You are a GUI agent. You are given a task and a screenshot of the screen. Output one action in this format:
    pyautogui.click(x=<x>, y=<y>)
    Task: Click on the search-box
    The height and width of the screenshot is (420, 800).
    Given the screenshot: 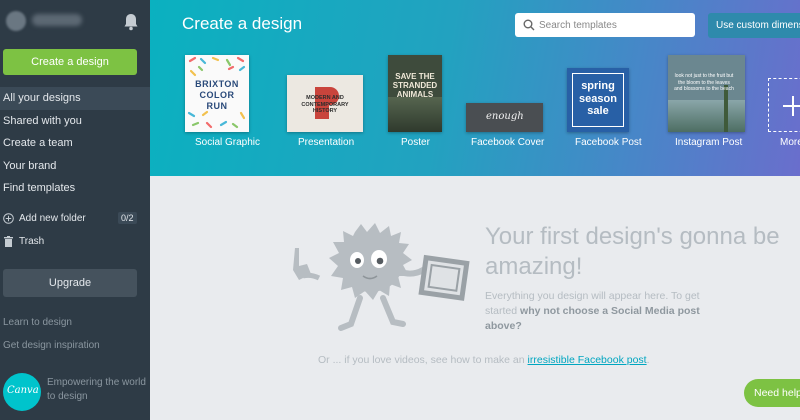 What is the action you would take?
    pyautogui.click(x=605, y=25)
    